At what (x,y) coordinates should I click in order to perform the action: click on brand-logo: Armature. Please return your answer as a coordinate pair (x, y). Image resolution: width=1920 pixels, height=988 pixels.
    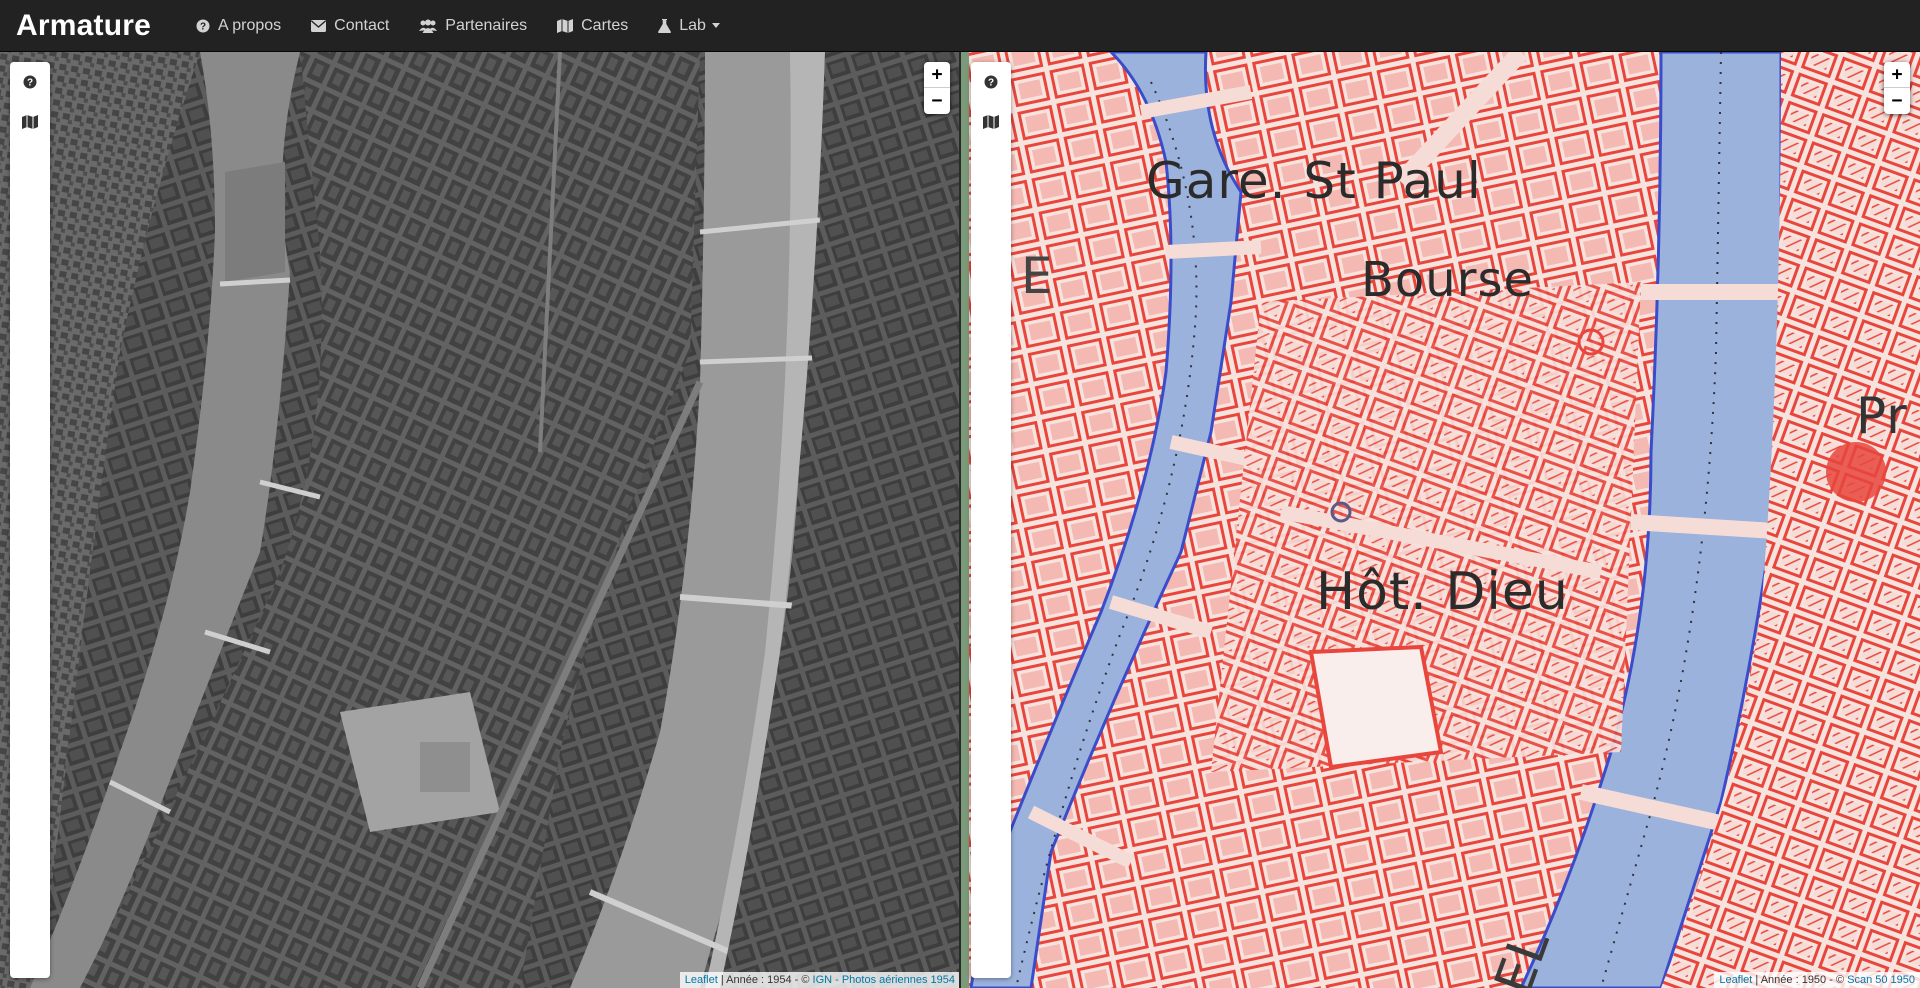
    Looking at the image, I should click on (90, 26).